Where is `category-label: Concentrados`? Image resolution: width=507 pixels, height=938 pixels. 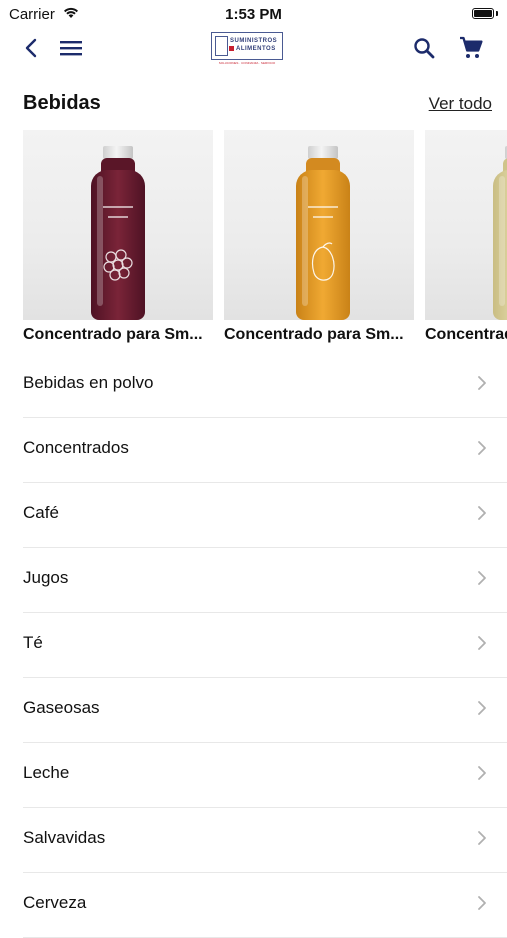 category-label: Concentrados is located at coordinates (76, 447).